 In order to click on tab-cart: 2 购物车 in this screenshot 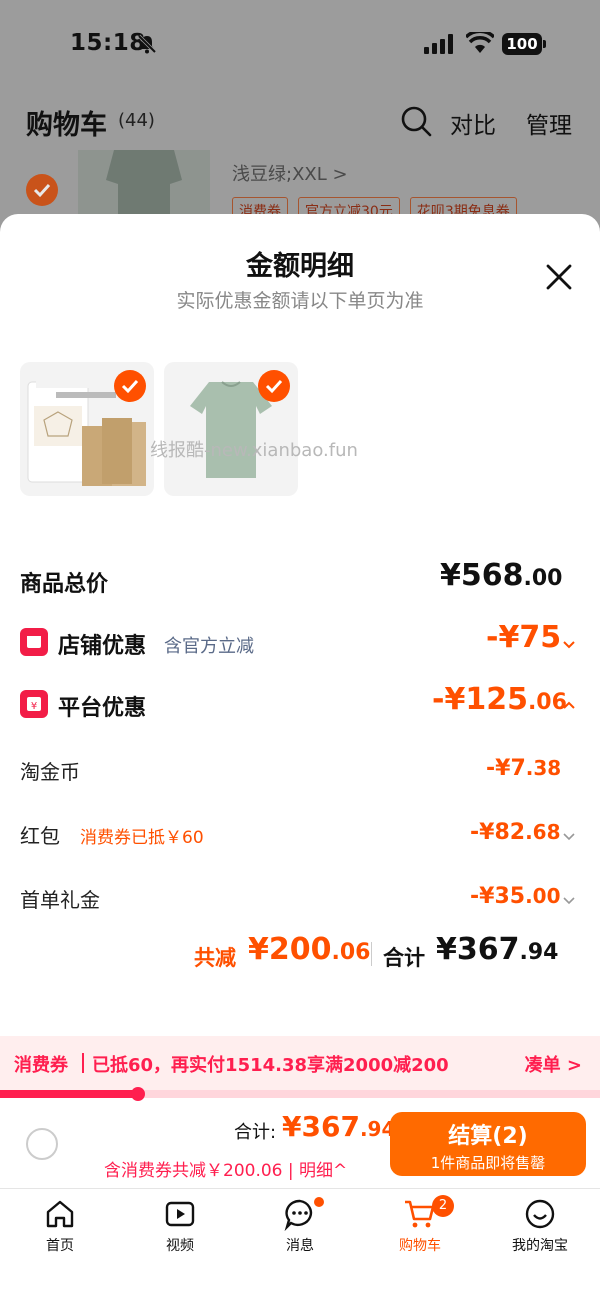, I will do `click(420, 1225)`.